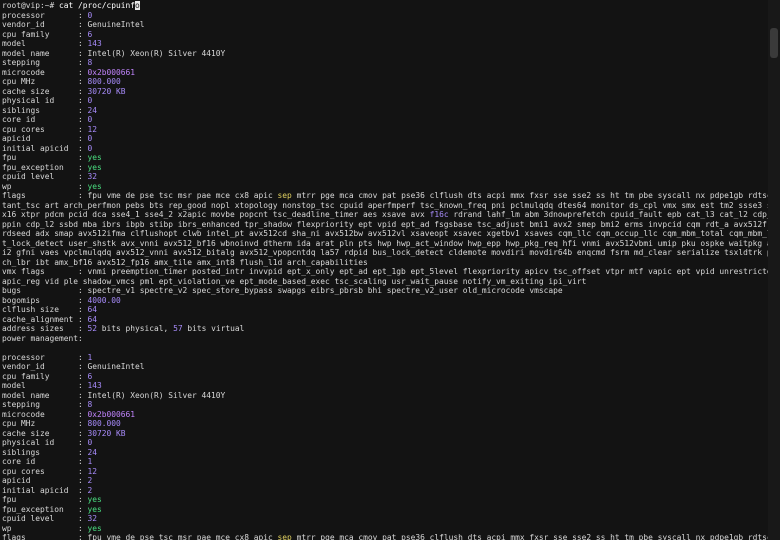  I want to click on field-key: physical id, so click(40, 100).